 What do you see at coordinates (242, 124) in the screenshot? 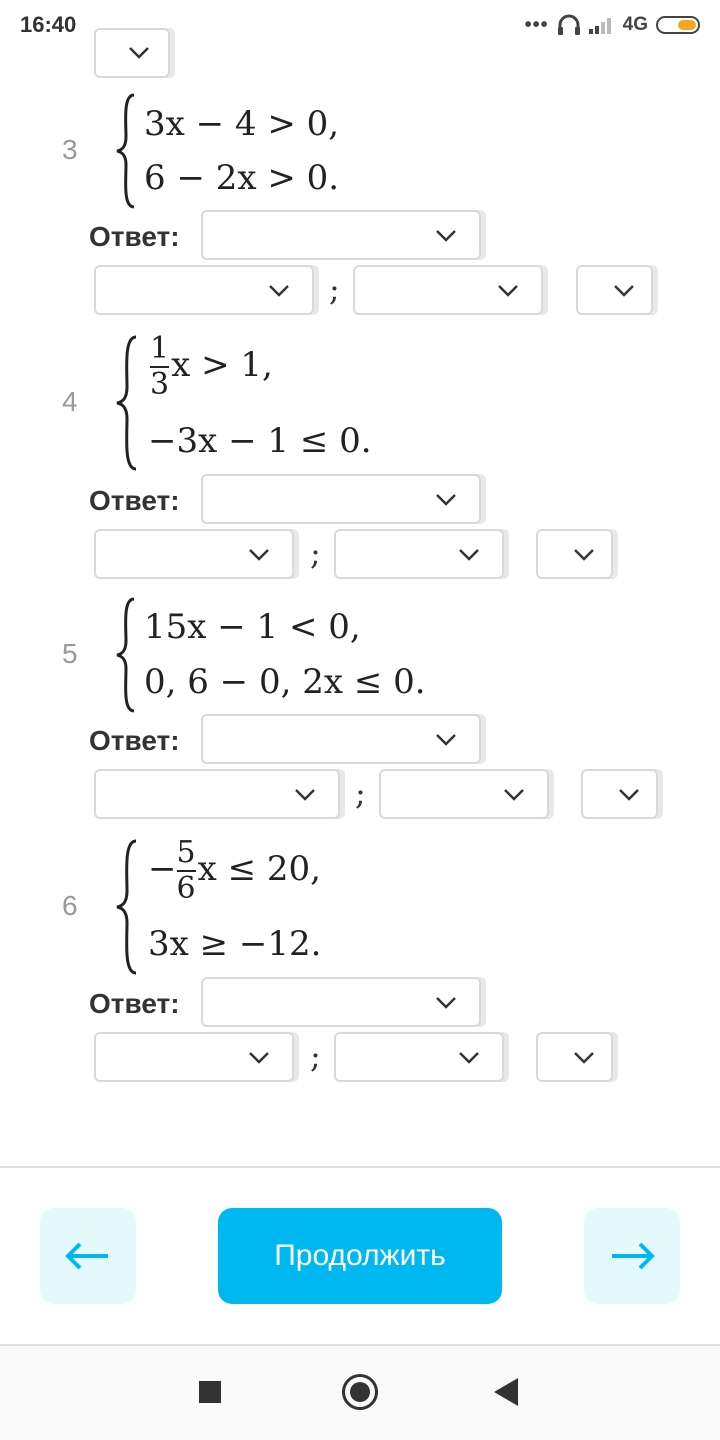
I see `equation-line: 3x − 4 > 0,` at bounding box center [242, 124].